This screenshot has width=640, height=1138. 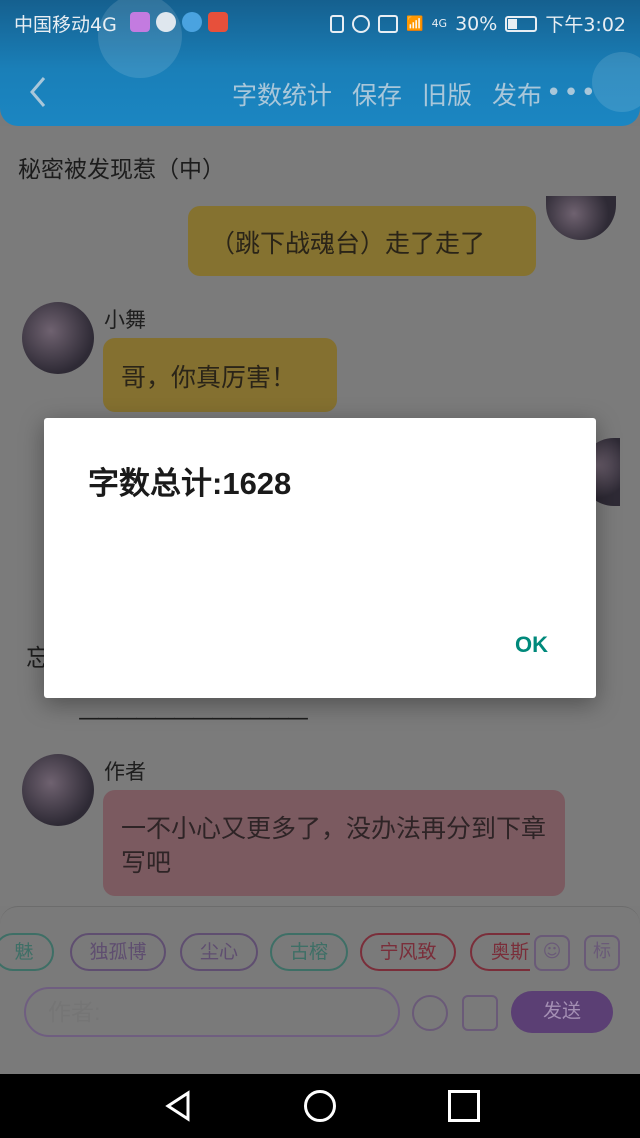 I want to click on input-panel: 魅 独孤博 尘心 古榕 宁风致 奥斯 ☺ 标 发送, so click(x=320, y=990).